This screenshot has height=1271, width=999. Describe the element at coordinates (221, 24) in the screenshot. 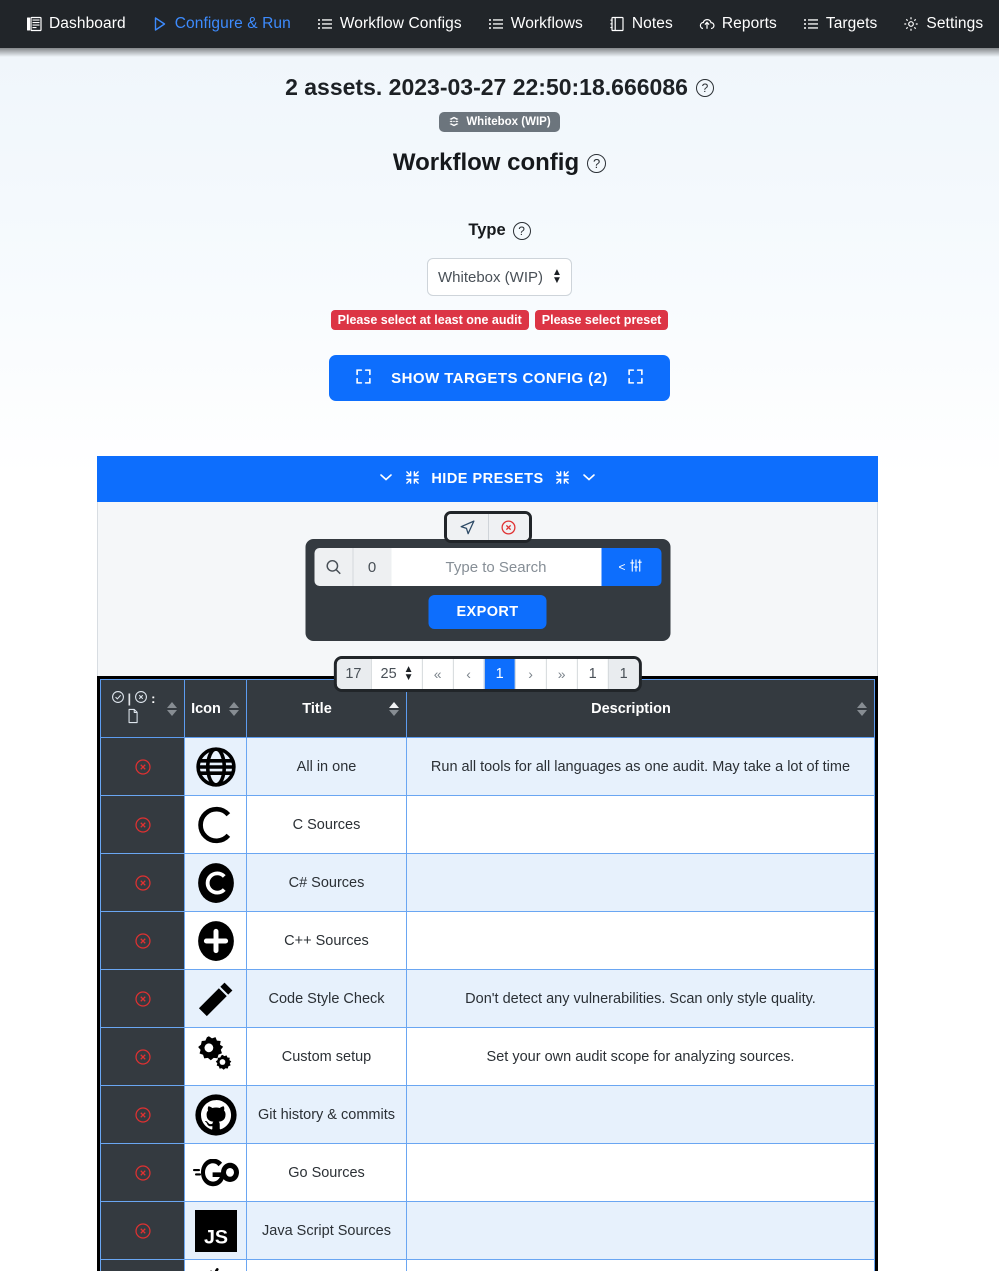

I see `nav-item-configure-and-run: Configure & Run` at that location.